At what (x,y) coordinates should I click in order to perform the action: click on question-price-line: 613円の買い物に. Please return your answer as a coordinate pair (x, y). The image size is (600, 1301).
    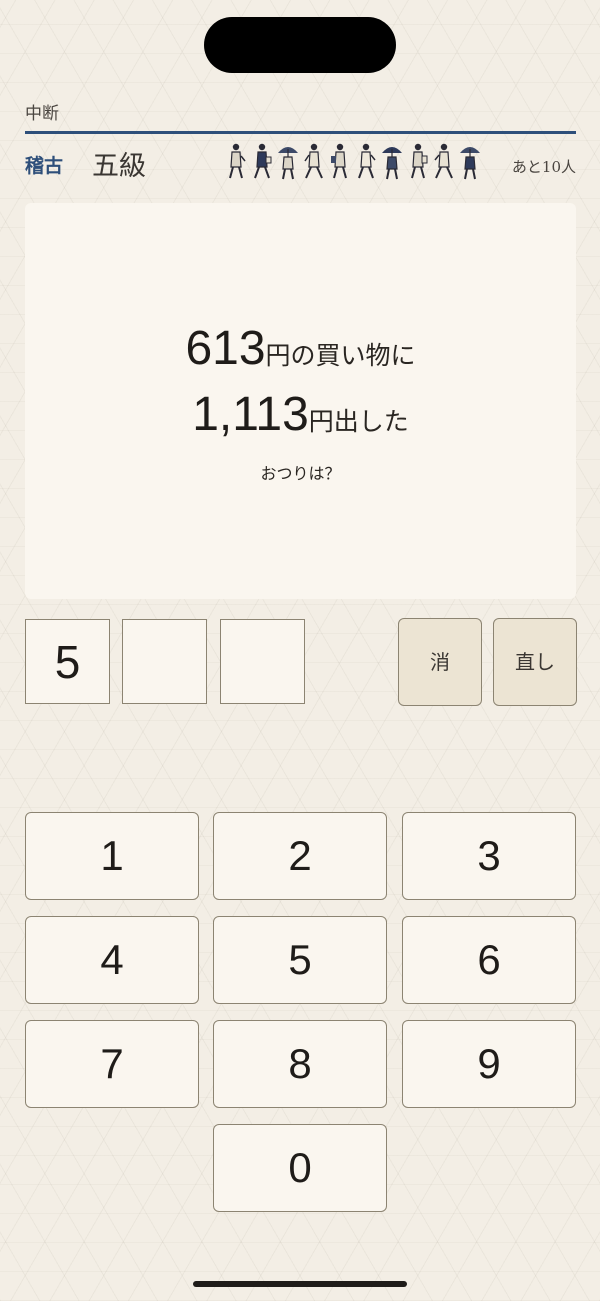
    Looking at the image, I should click on (300, 348).